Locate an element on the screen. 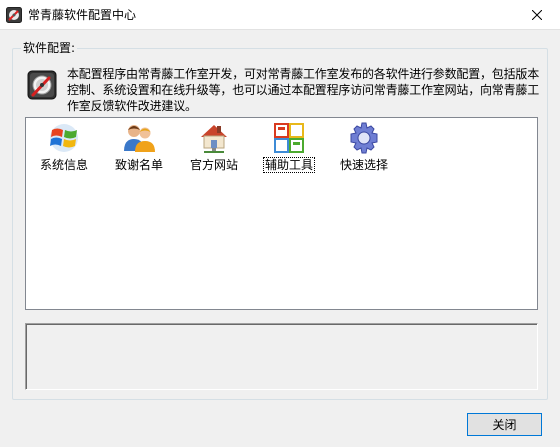 The width and height of the screenshot is (560, 447). users-icon is located at coordinates (139, 138).